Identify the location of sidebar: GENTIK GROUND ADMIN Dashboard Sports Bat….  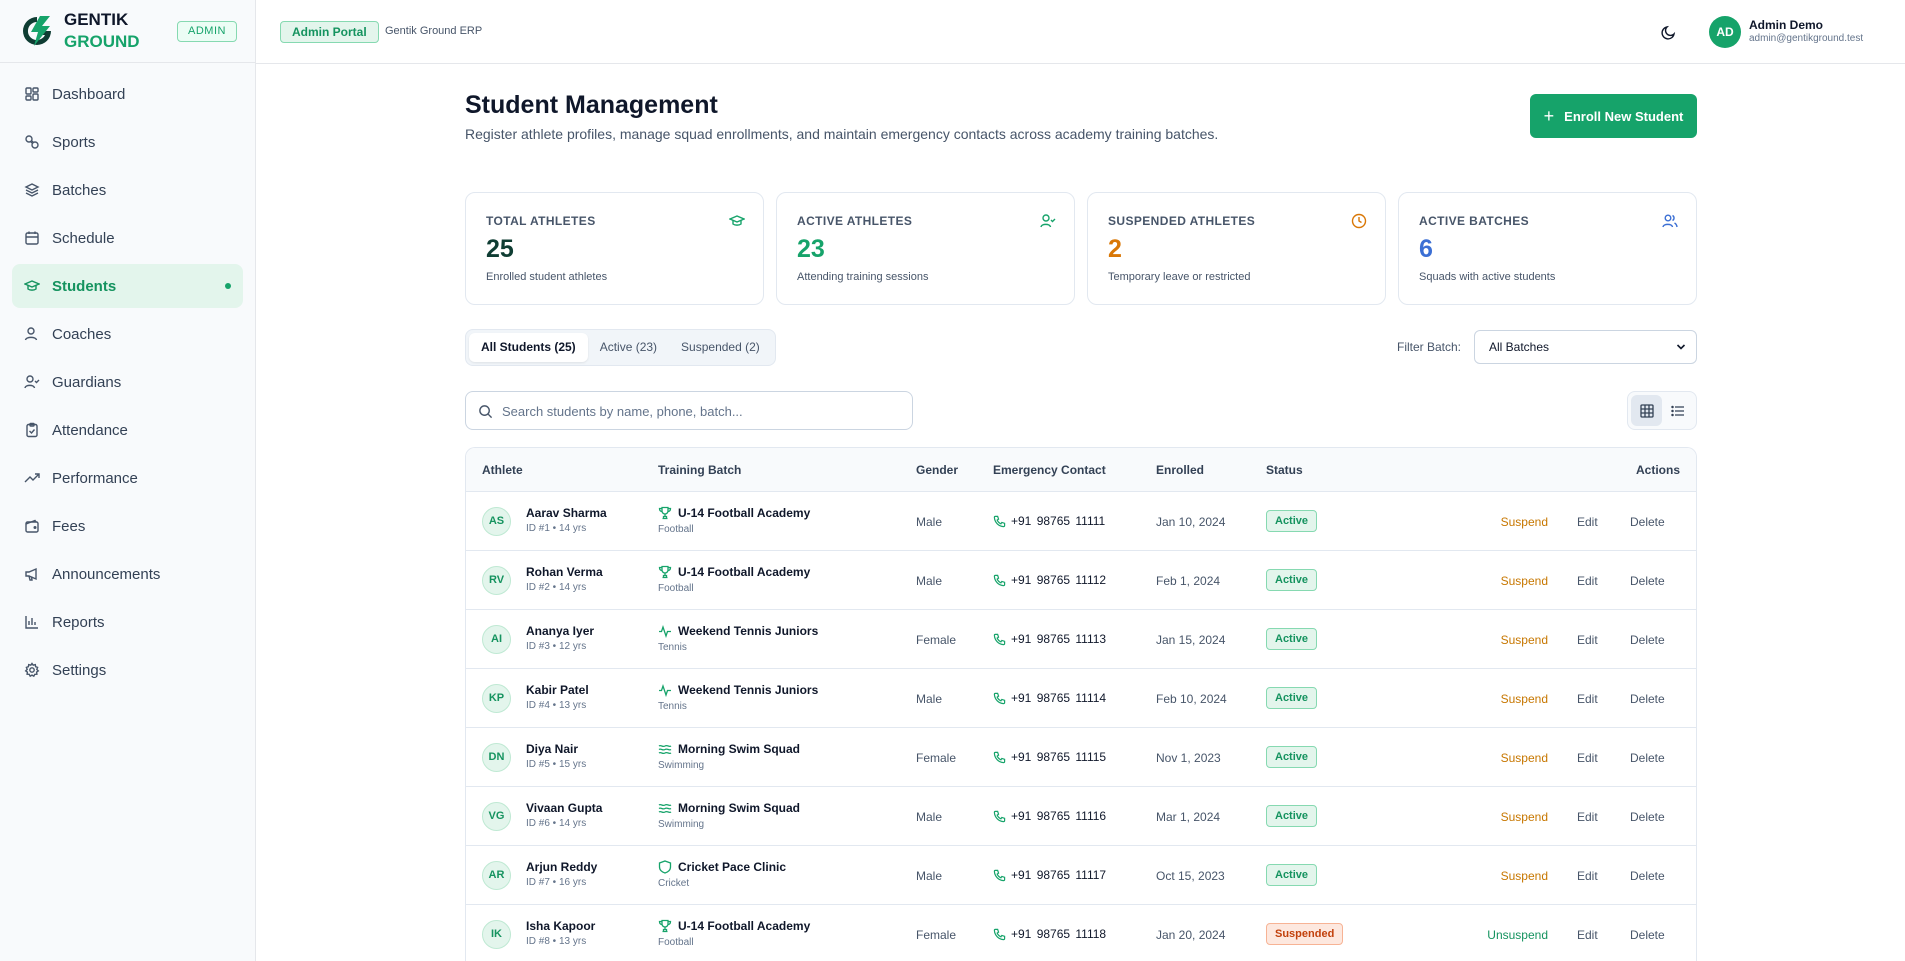
(128, 480).